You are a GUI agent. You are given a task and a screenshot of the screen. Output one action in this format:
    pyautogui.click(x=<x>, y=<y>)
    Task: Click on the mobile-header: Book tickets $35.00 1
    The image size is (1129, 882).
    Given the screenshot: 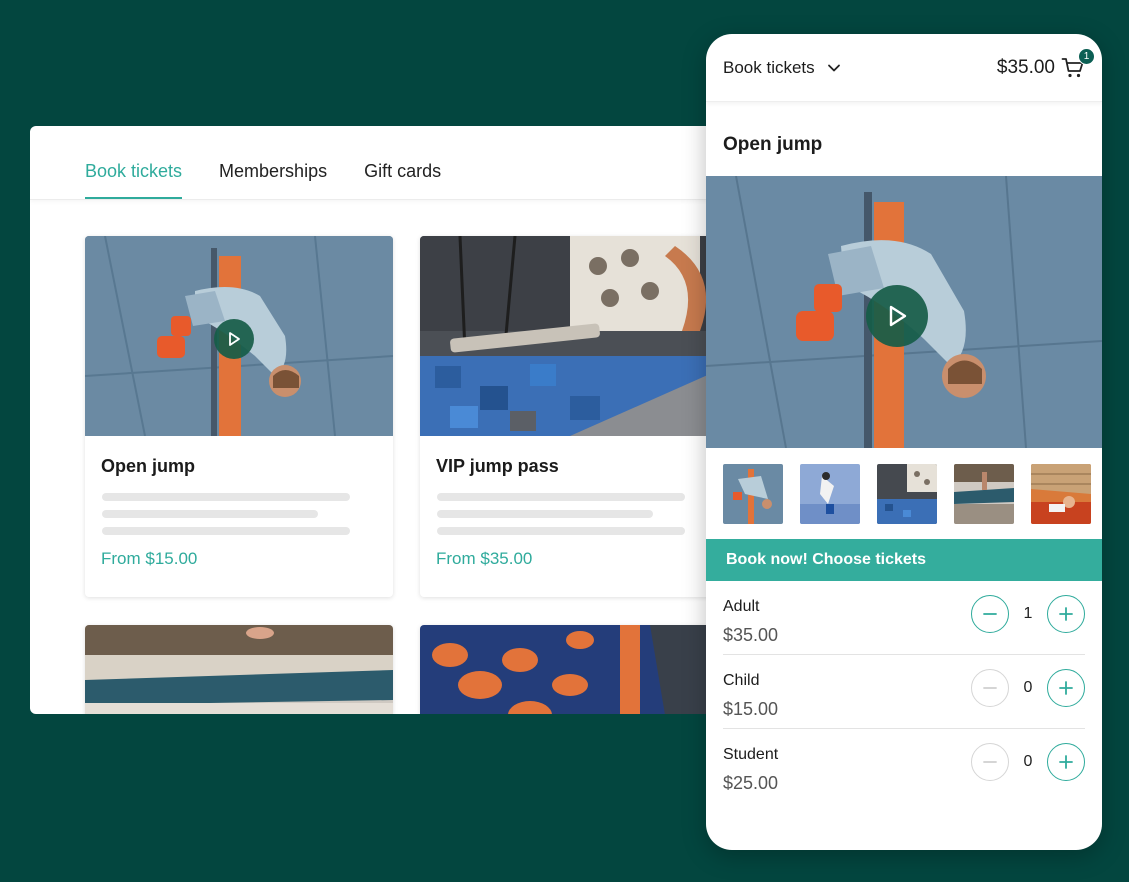 What is the action you would take?
    pyautogui.click(x=904, y=68)
    